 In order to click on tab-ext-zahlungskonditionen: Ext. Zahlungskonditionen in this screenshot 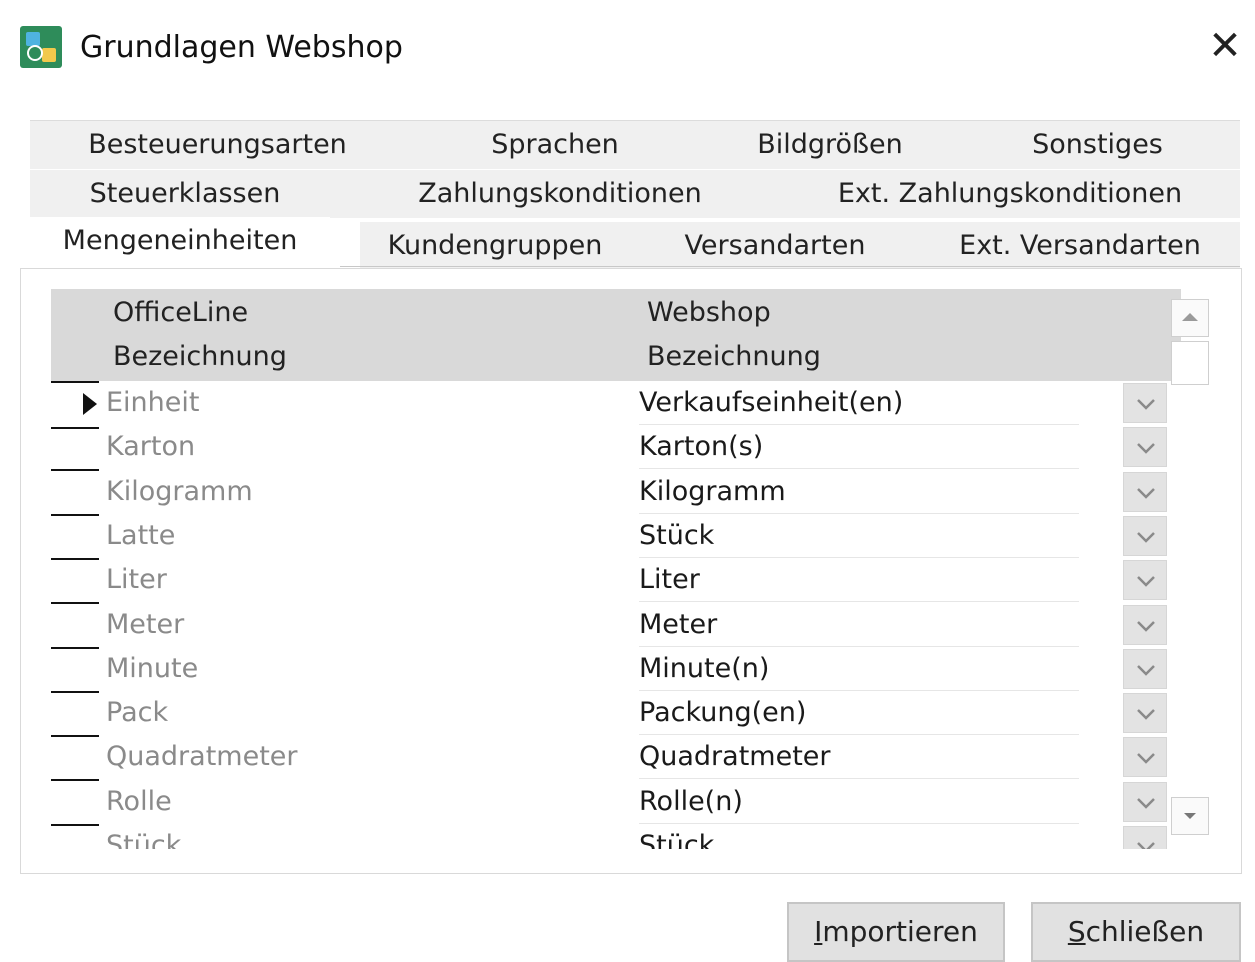, I will do `click(1010, 194)`.